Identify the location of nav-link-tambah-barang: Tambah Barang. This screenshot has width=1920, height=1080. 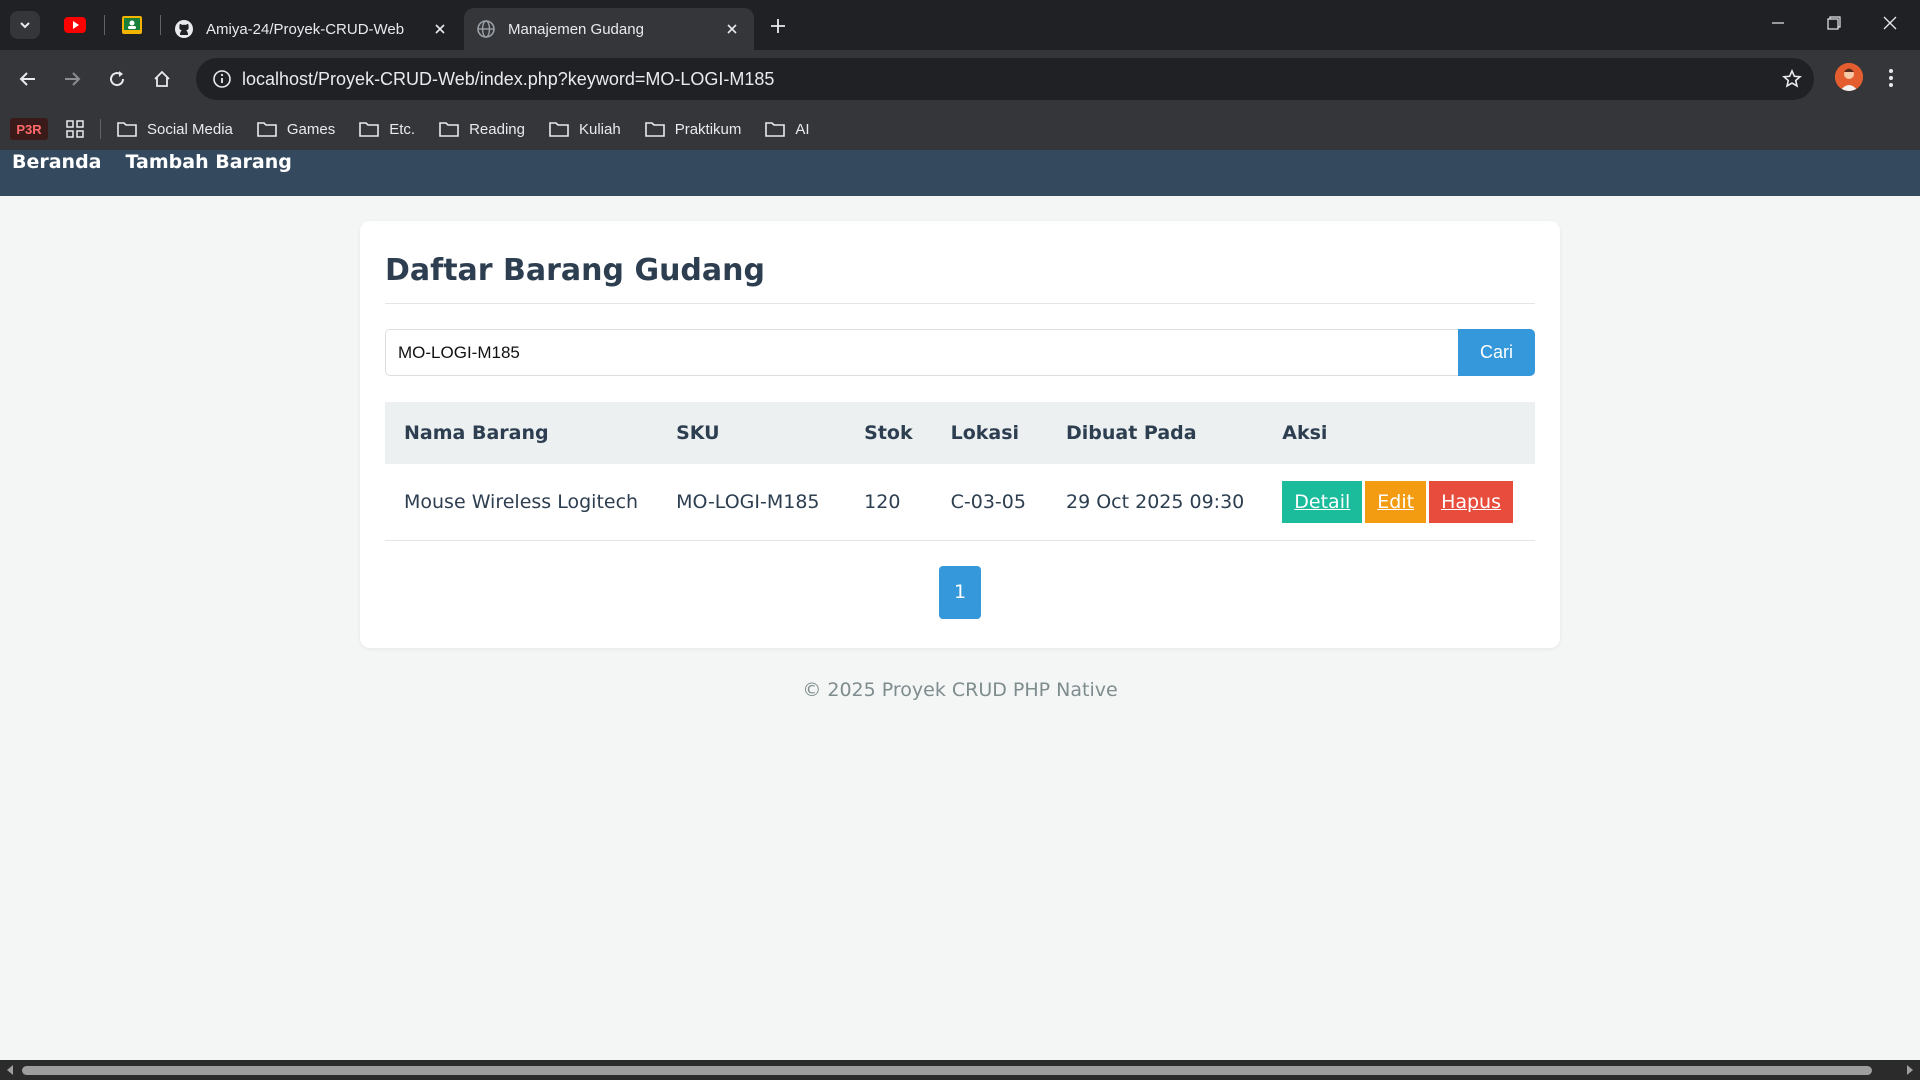
(209, 162).